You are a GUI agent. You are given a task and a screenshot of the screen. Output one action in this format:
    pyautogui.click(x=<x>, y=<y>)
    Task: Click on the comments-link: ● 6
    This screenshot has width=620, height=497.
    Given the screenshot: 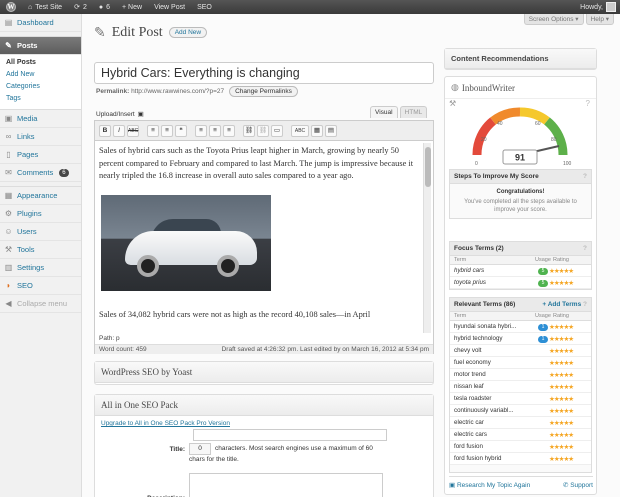 What is the action you would take?
    pyautogui.click(x=104, y=7)
    